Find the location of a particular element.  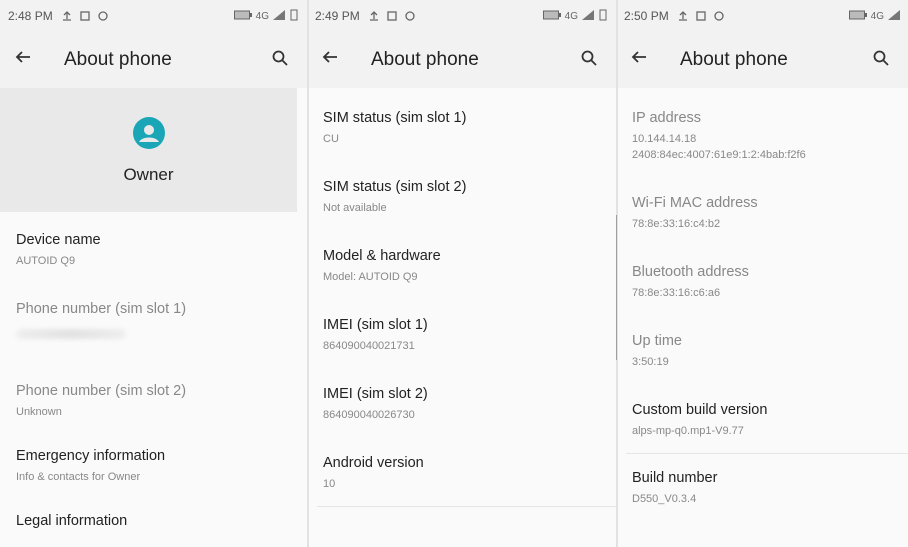

item-title: IP address is located at coordinates (667, 118).